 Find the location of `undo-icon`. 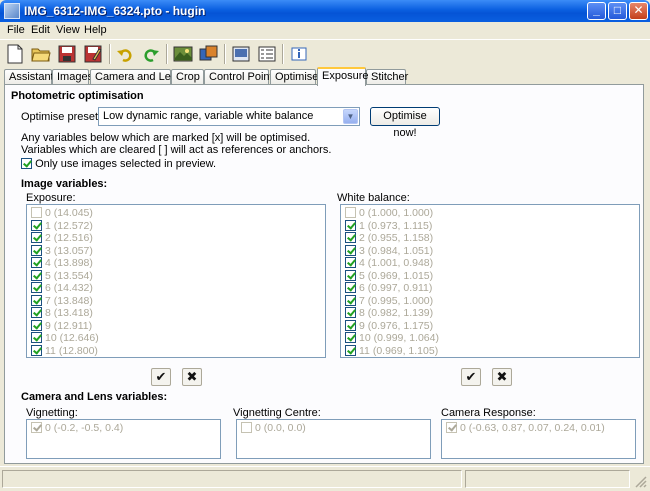

undo-icon is located at coordinates (125, 54).